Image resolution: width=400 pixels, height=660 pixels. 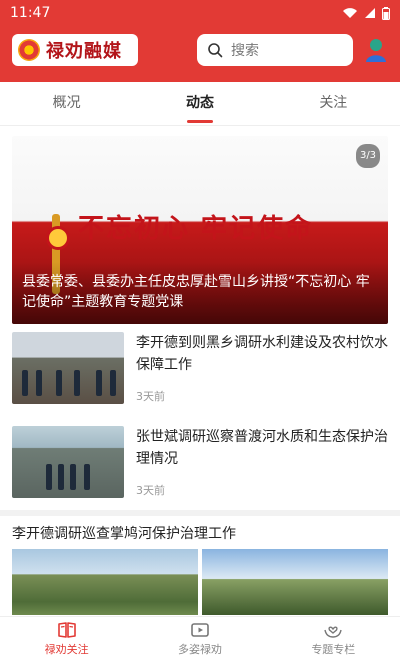 What do you see at coordinates (200, 629) in the screenshot?
I see `video-icon` at bounding box center [200, 629].